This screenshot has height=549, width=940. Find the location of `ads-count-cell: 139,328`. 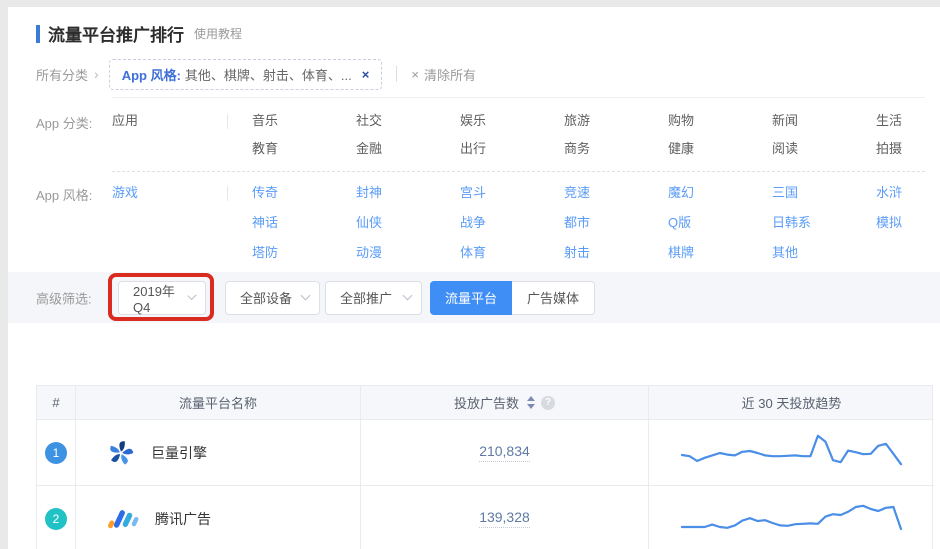

ads-count-cell: 139,328 is located at coordinates (505, 517).